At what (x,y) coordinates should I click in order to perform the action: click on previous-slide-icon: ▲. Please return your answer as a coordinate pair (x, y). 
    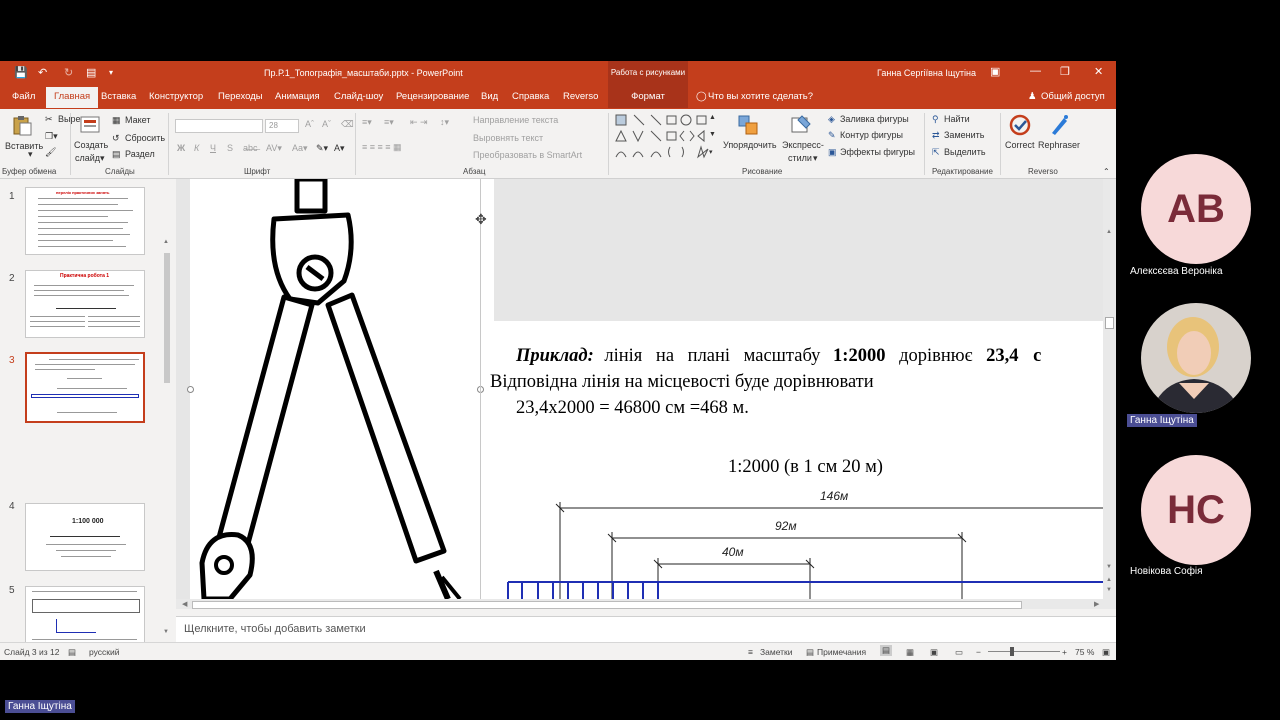
    Looking at the image, I should click on (1109, 580).